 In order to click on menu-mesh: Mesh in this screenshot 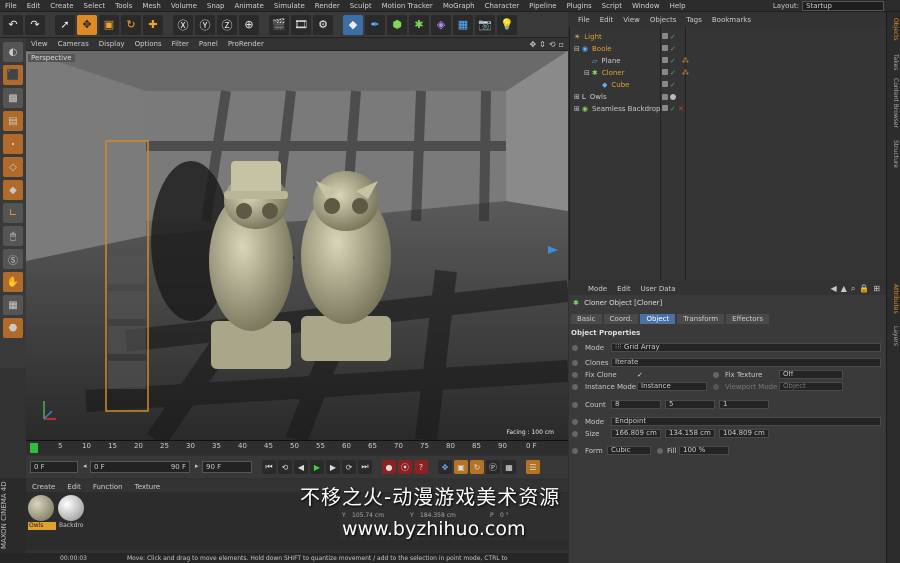, I will do `click(151, 6)`.